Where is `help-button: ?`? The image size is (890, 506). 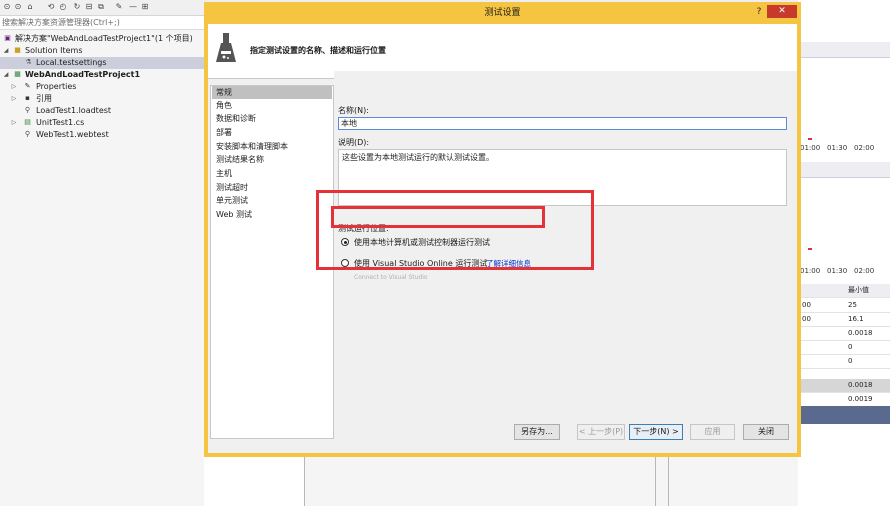 help-button: ? is located at coordinates (759, 12).